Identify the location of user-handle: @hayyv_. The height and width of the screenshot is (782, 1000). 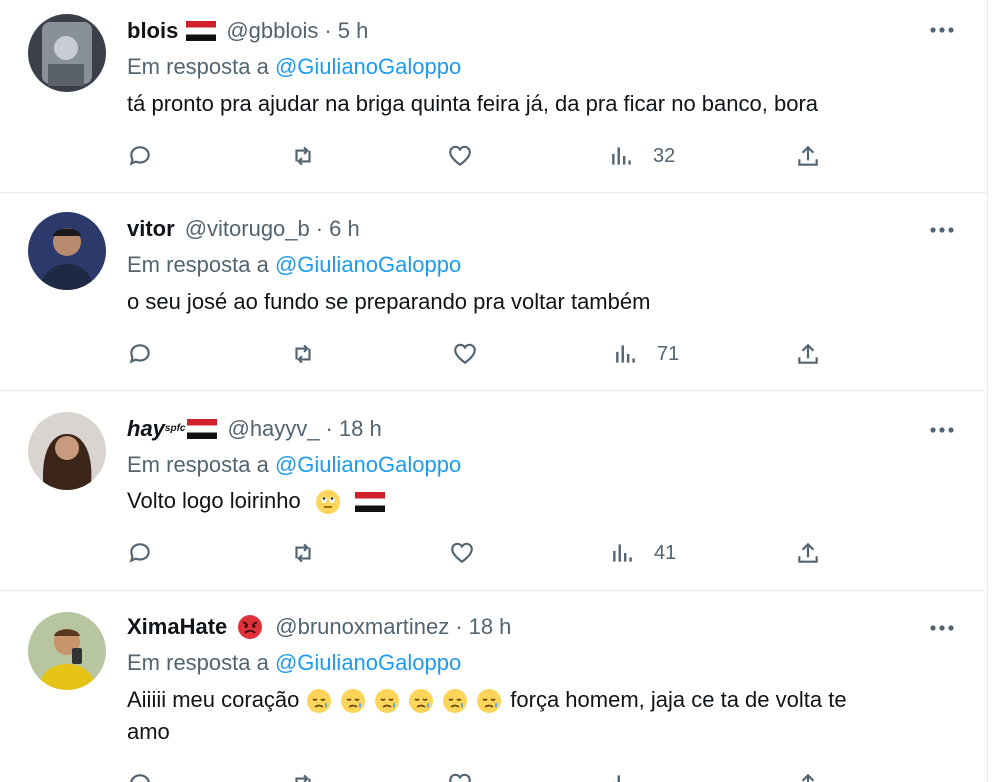
(273, 429).